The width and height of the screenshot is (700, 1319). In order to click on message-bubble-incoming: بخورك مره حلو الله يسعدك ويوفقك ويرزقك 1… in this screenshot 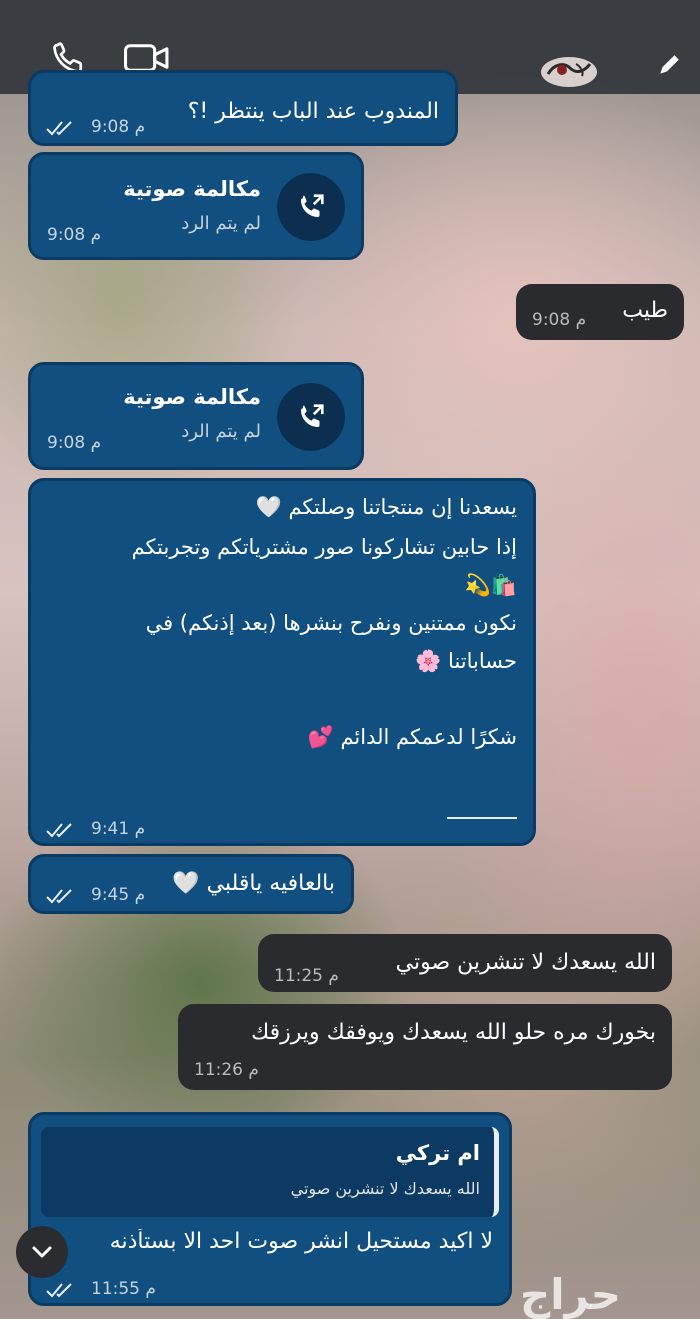, I will do `click(425, 1047)`.